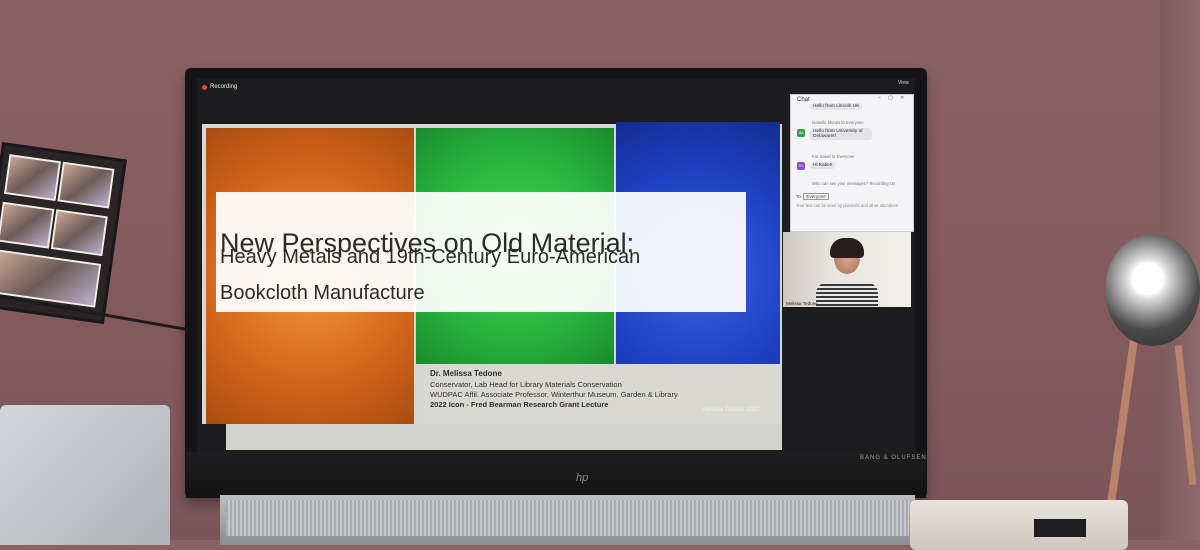 This screenshot has height=550, width=1200. Describe the element at coordinates (816, 196) in the screenshot. I see `recipient-select: Everyone` at that location.